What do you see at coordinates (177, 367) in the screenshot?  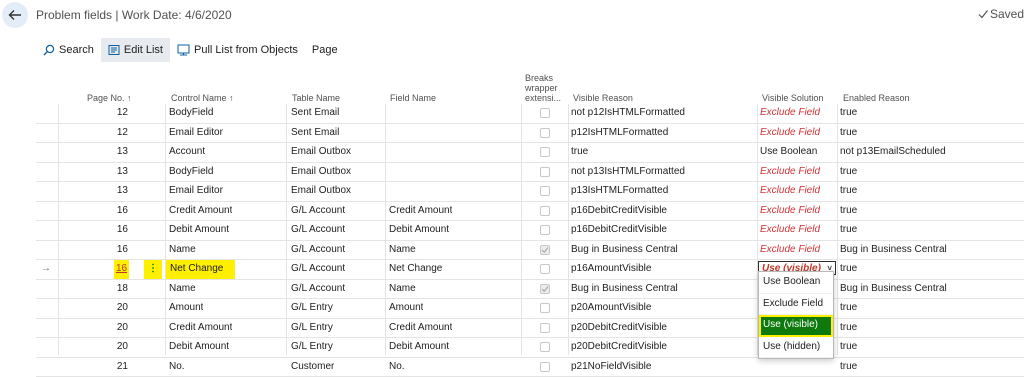 I see `control-name-cell: No.` at bounding box center [177, 367].